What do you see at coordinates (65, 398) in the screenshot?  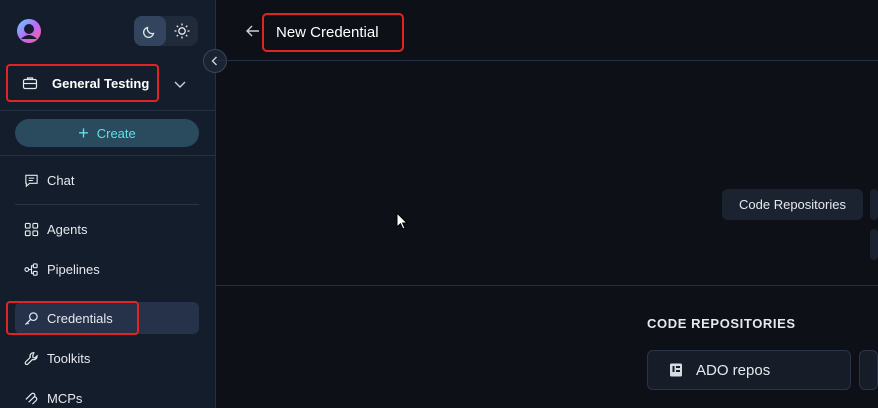 I see `nav-label-mcps: MCPs` at bounding box center [65, 398].